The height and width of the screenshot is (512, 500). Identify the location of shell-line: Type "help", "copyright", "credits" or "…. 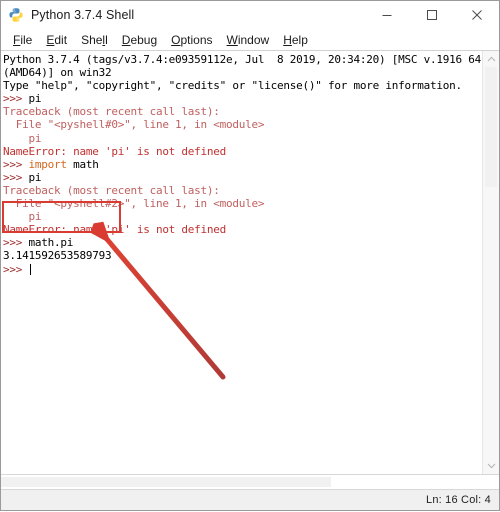
(242, 85).